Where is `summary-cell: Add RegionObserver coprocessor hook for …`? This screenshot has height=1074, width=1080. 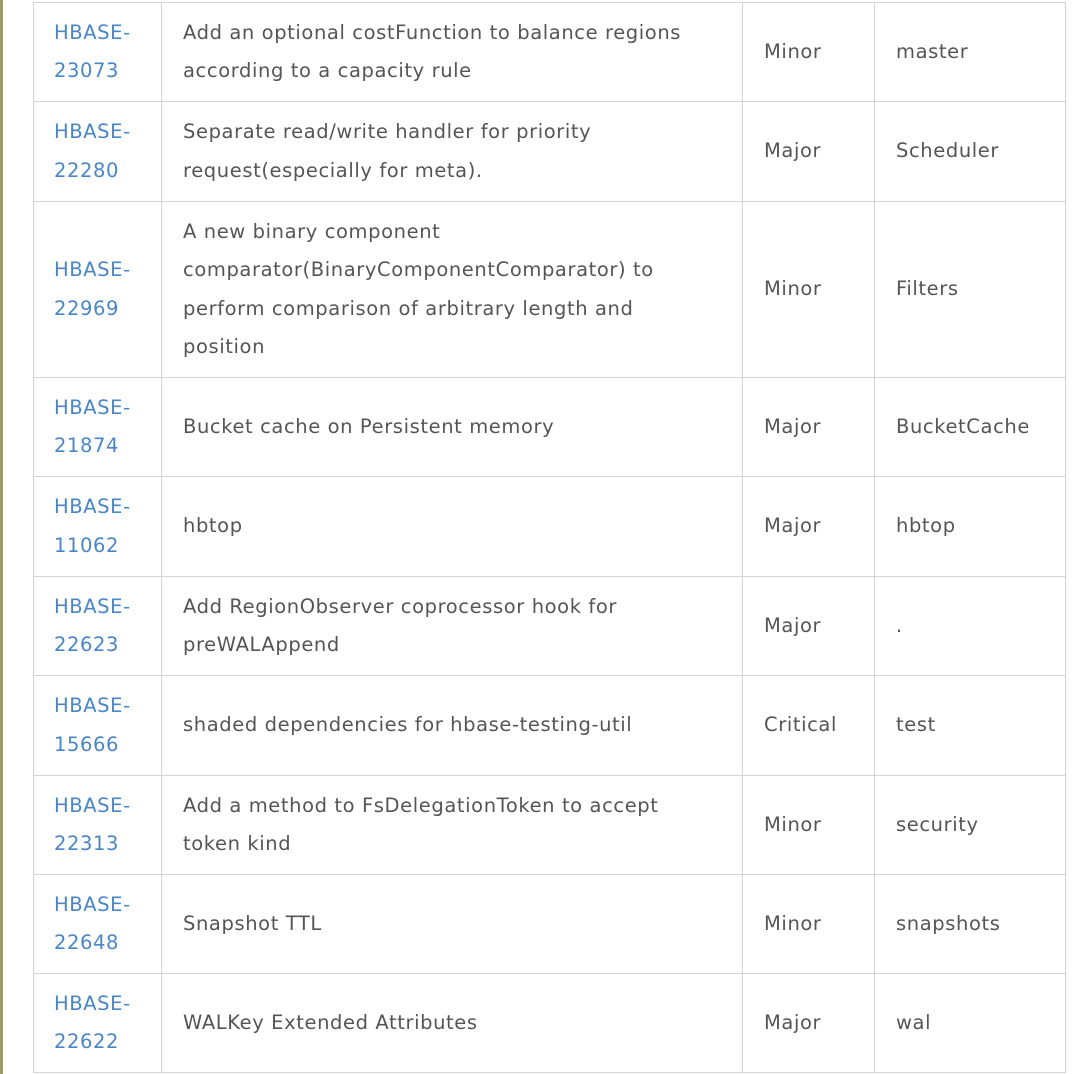
summary-cell: Add RegionObserver coprocessor hook for … is located at coordinates (452, 626).